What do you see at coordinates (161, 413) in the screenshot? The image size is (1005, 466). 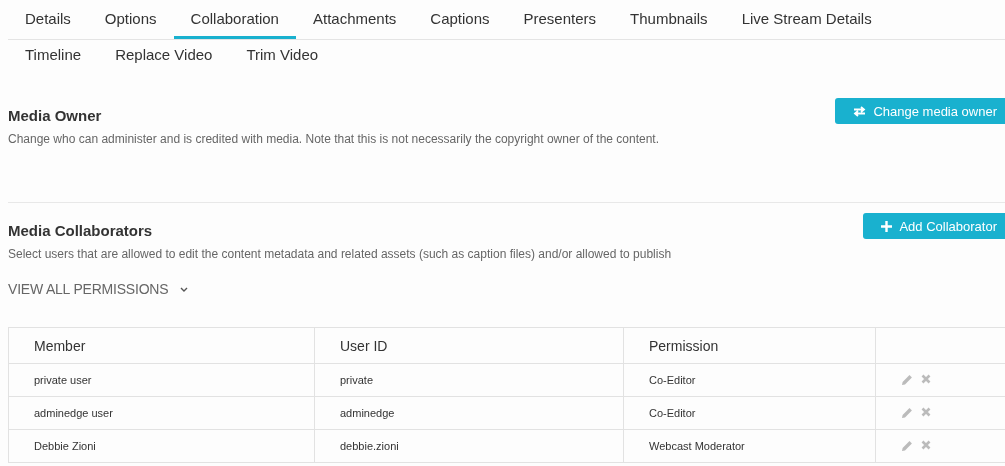 I see `table-cell: adminedge user` at bounding box center [161, 413].